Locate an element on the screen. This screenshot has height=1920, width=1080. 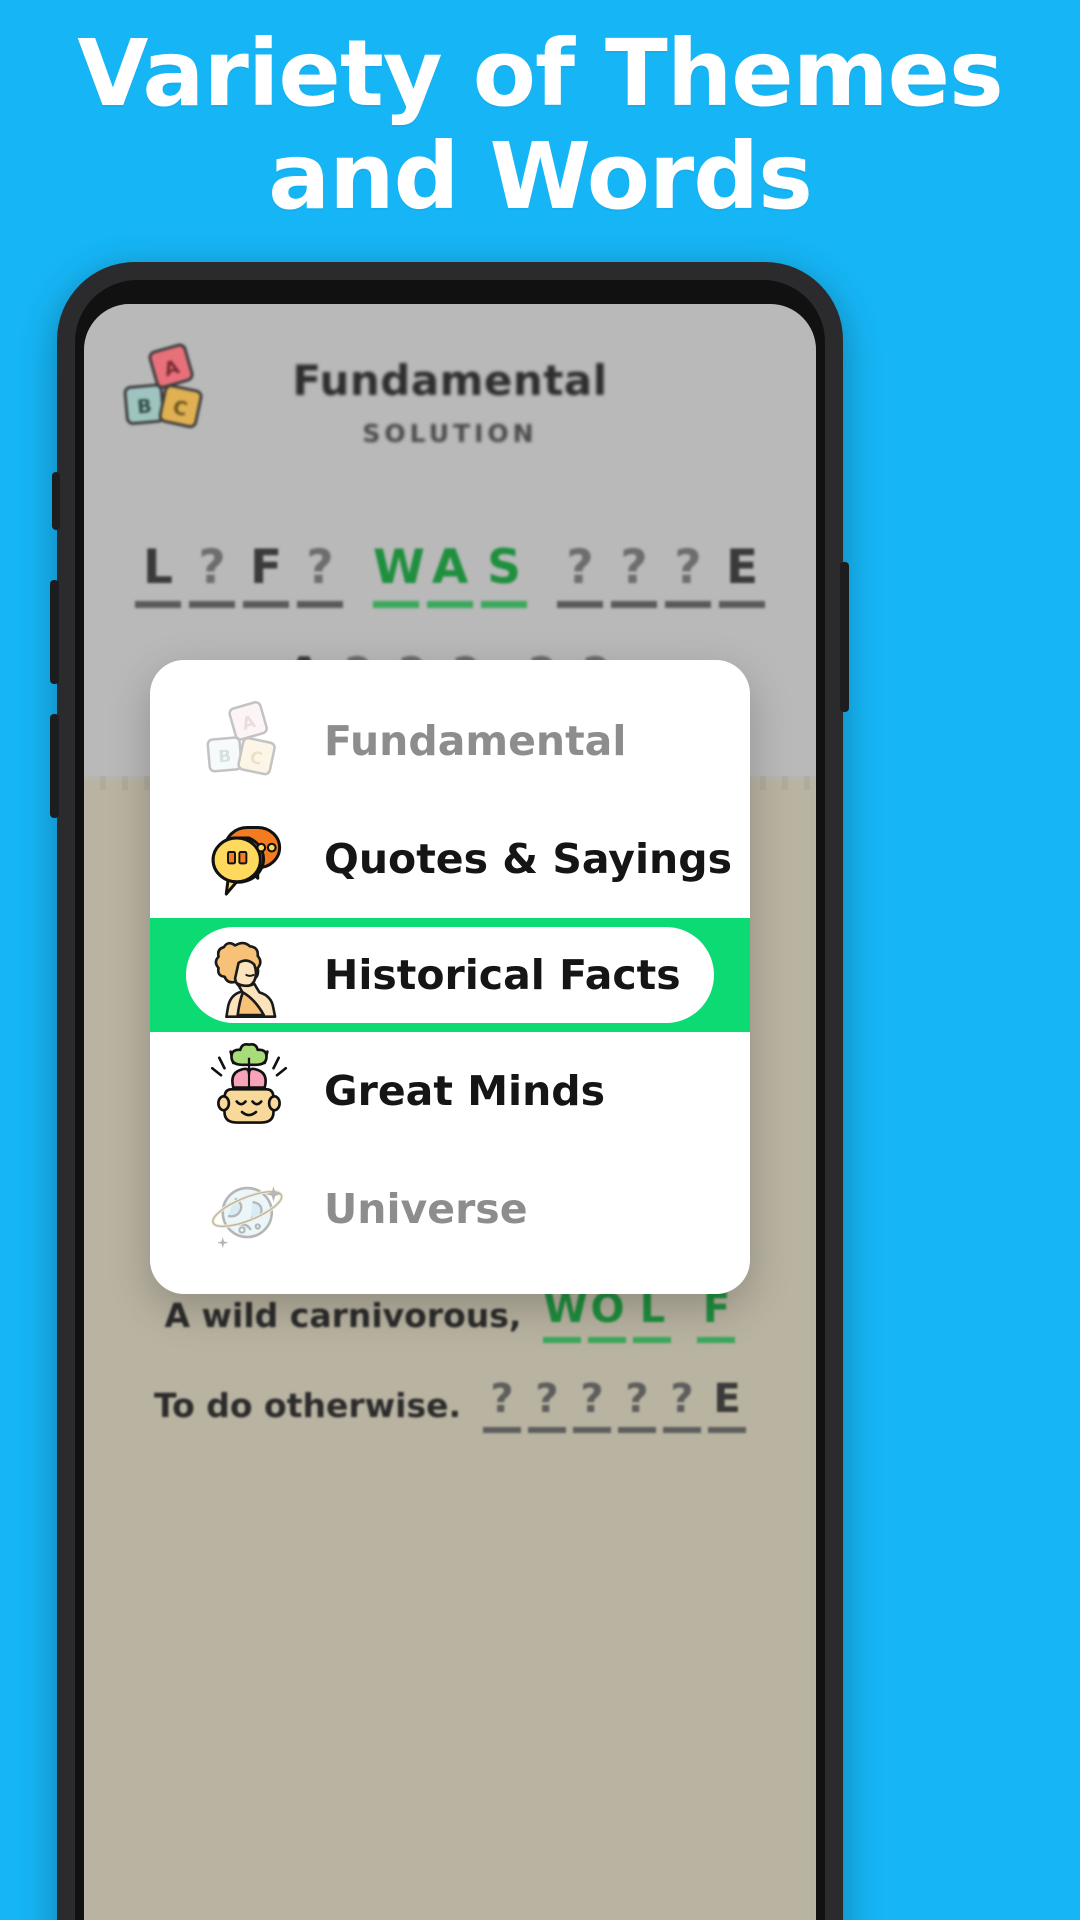
promo-headline: Variety of Themes and Words is located at coordinates (540, 125).